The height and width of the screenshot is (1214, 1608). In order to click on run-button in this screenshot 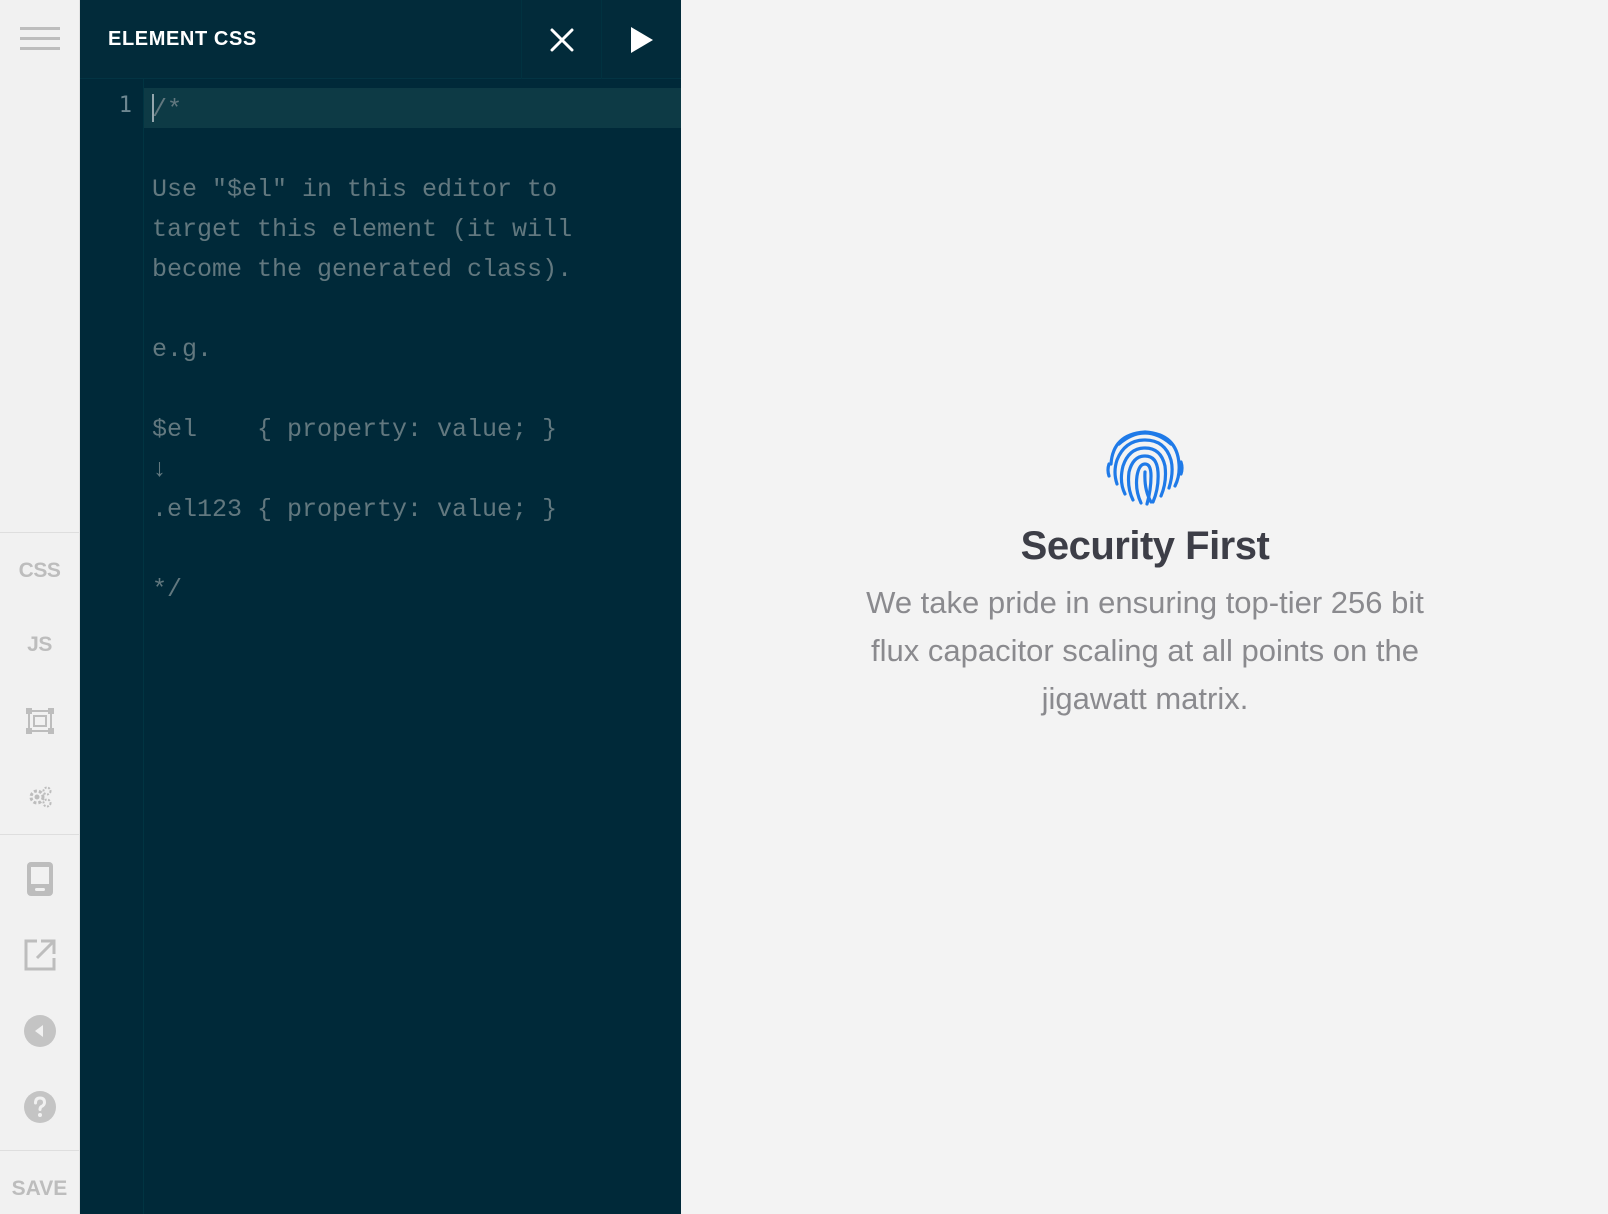, I will do `click(641, 39)`.